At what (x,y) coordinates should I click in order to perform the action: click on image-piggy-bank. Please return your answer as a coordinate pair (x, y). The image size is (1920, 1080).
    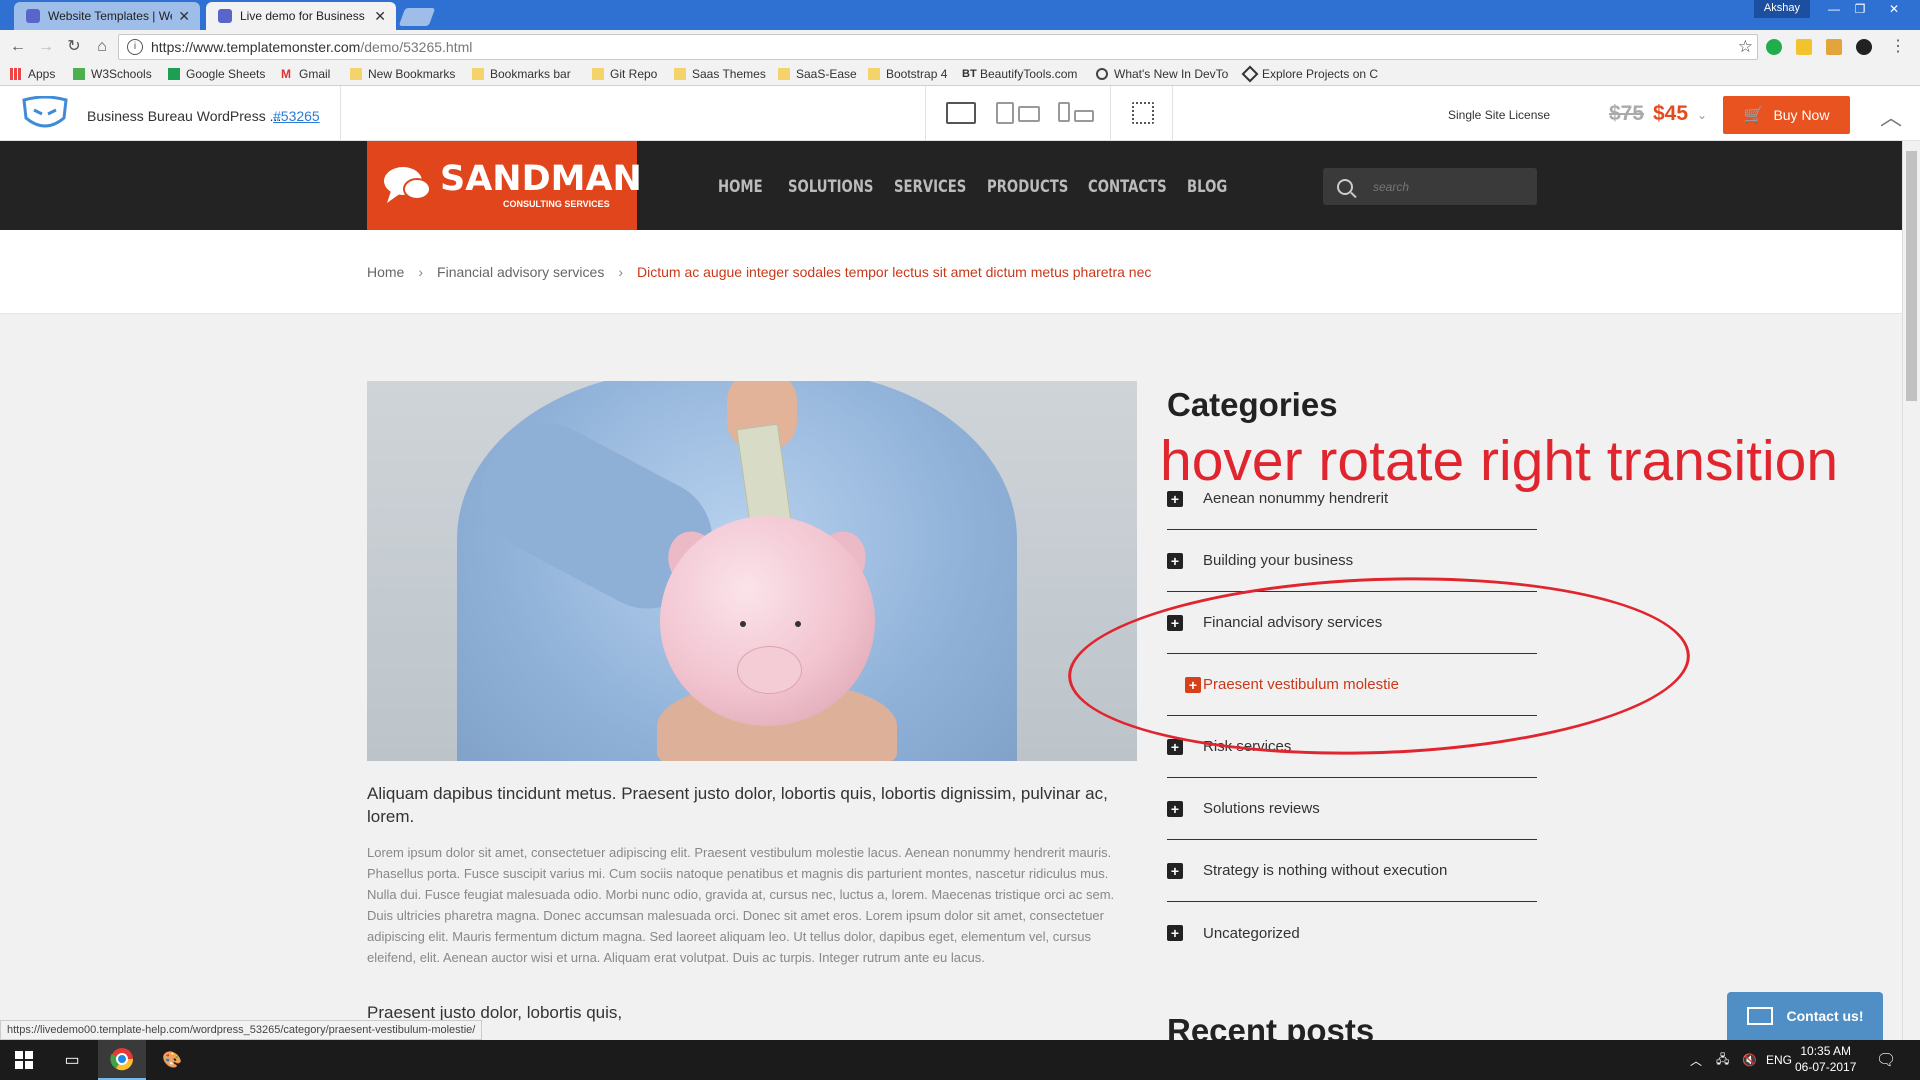
    Looking at the image, I should click on (767, 621).